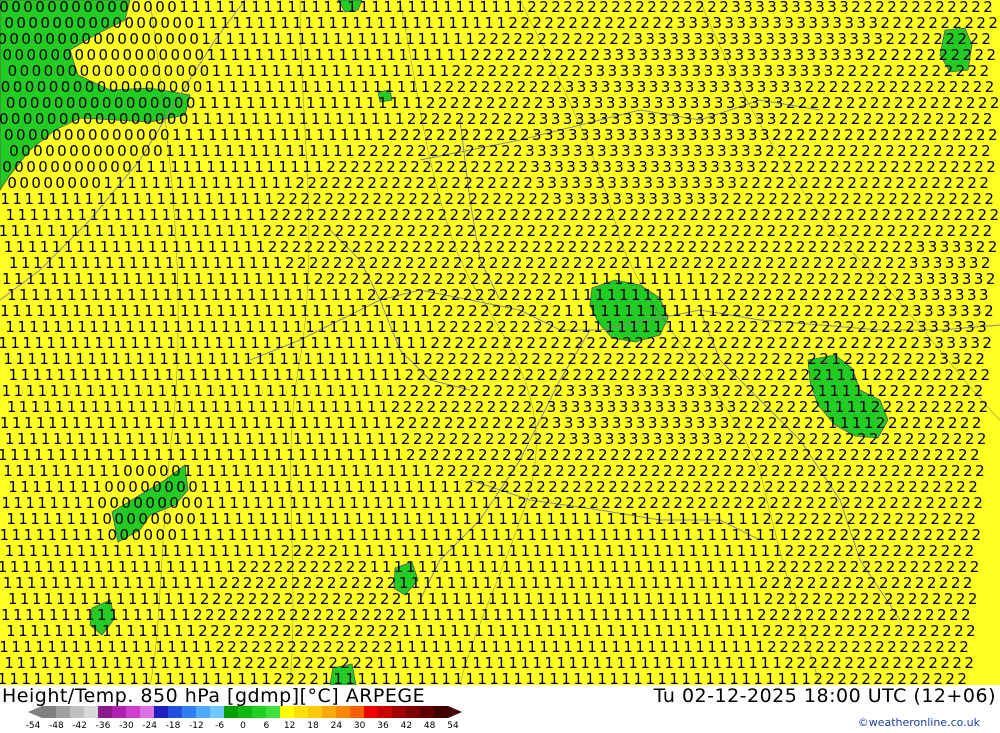  Describe the element at coordinates (266, 726) in the screenshot. I see `legend-tick-label: 6` at that location.